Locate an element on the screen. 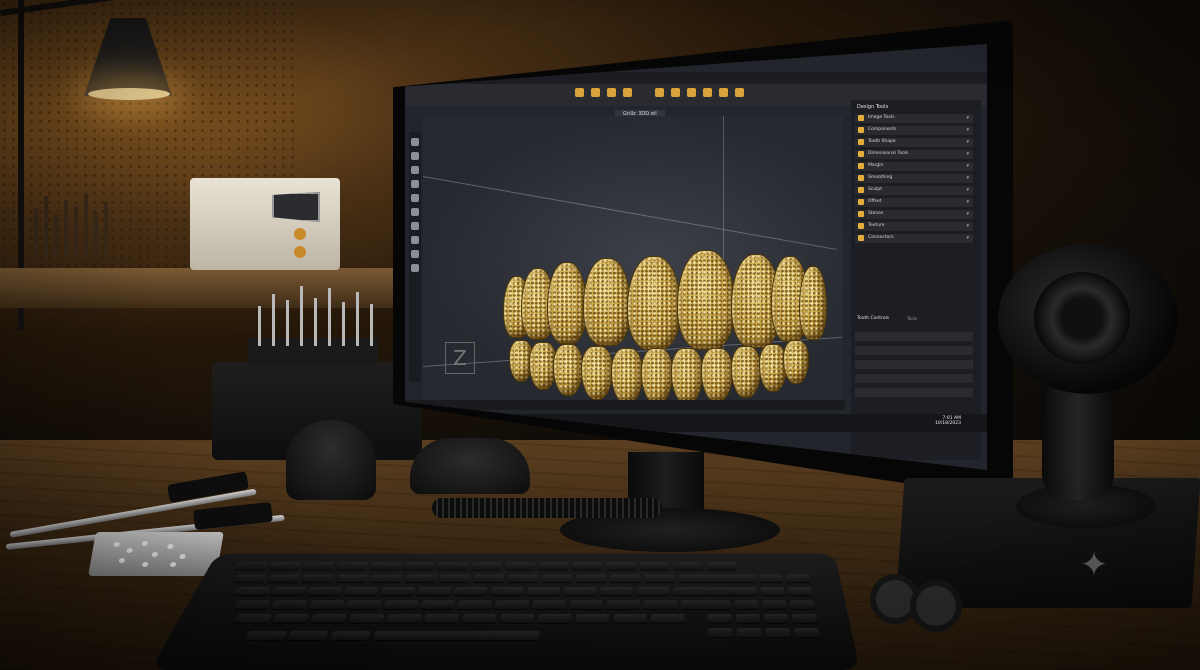  tab-tools: Tools is located at coordinates (912, 318).